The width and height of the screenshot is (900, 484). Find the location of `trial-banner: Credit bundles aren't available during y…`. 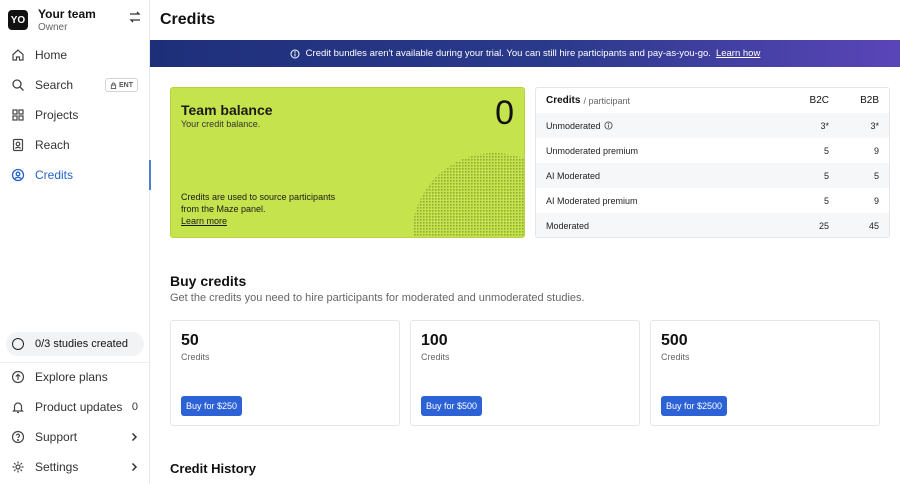

trial-banner: Credit bundles aren't available during y… is located at coordinates (525, 53).